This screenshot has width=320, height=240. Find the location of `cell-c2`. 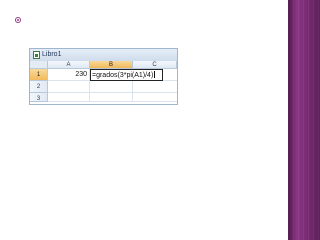

cell-c2 is located at coordinates (155, 87).